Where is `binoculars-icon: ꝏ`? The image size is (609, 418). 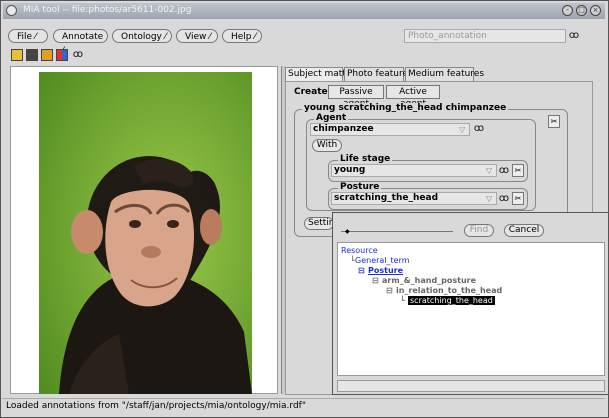 binoculars-icon: ꝏ is located at coordinates (574, 36).